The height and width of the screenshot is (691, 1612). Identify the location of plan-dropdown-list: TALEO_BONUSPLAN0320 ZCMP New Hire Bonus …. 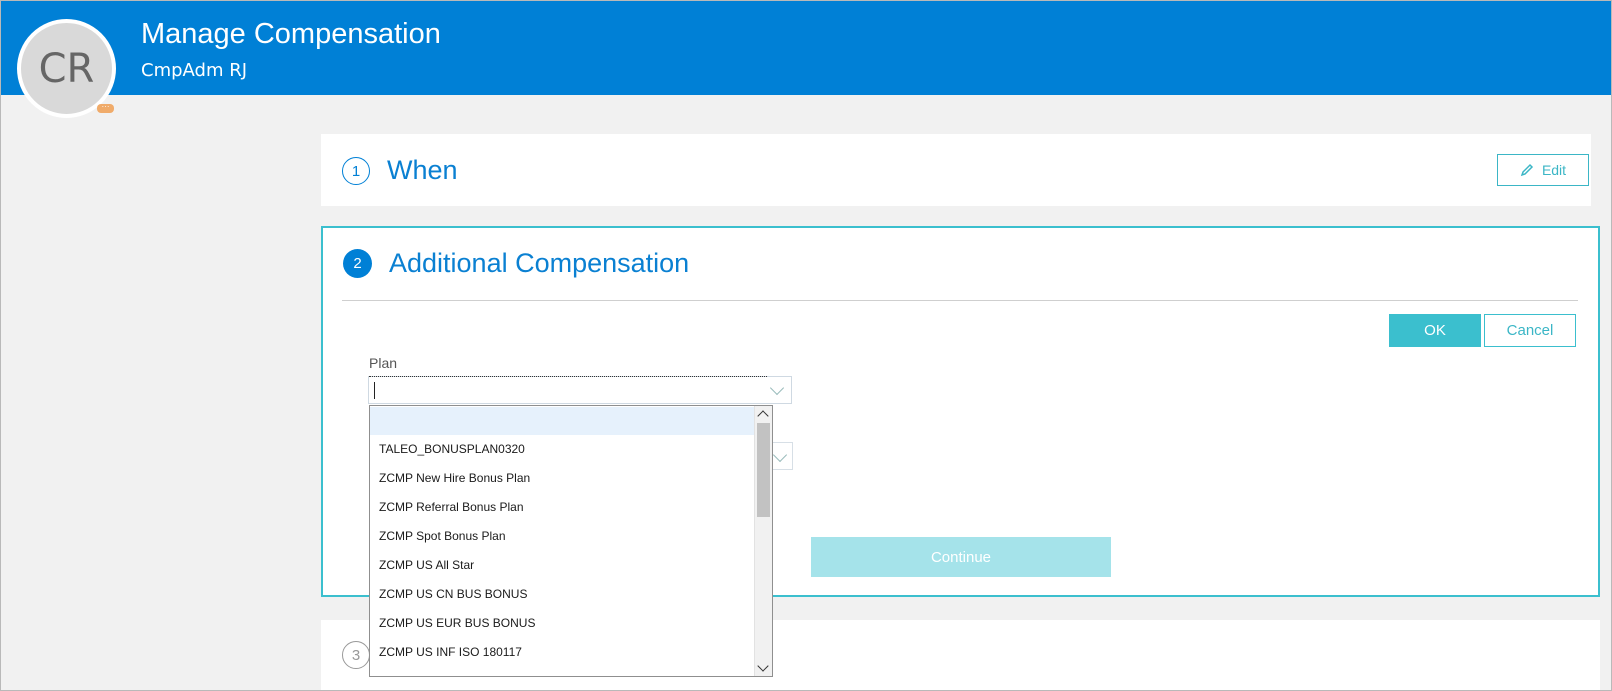
(571, 541).